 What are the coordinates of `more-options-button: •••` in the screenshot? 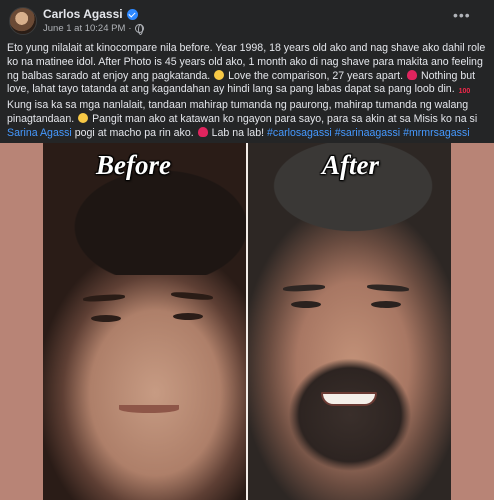 It's located at (463, 17).